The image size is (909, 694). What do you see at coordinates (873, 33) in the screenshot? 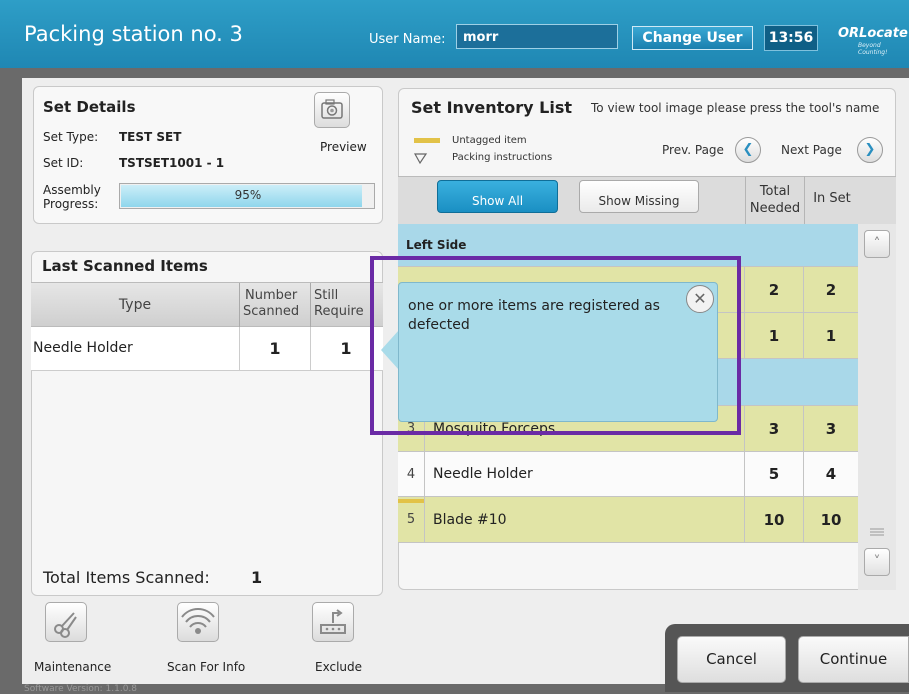
I see `orlocate-logo: ORLocate` at bounding box center [873, 33].